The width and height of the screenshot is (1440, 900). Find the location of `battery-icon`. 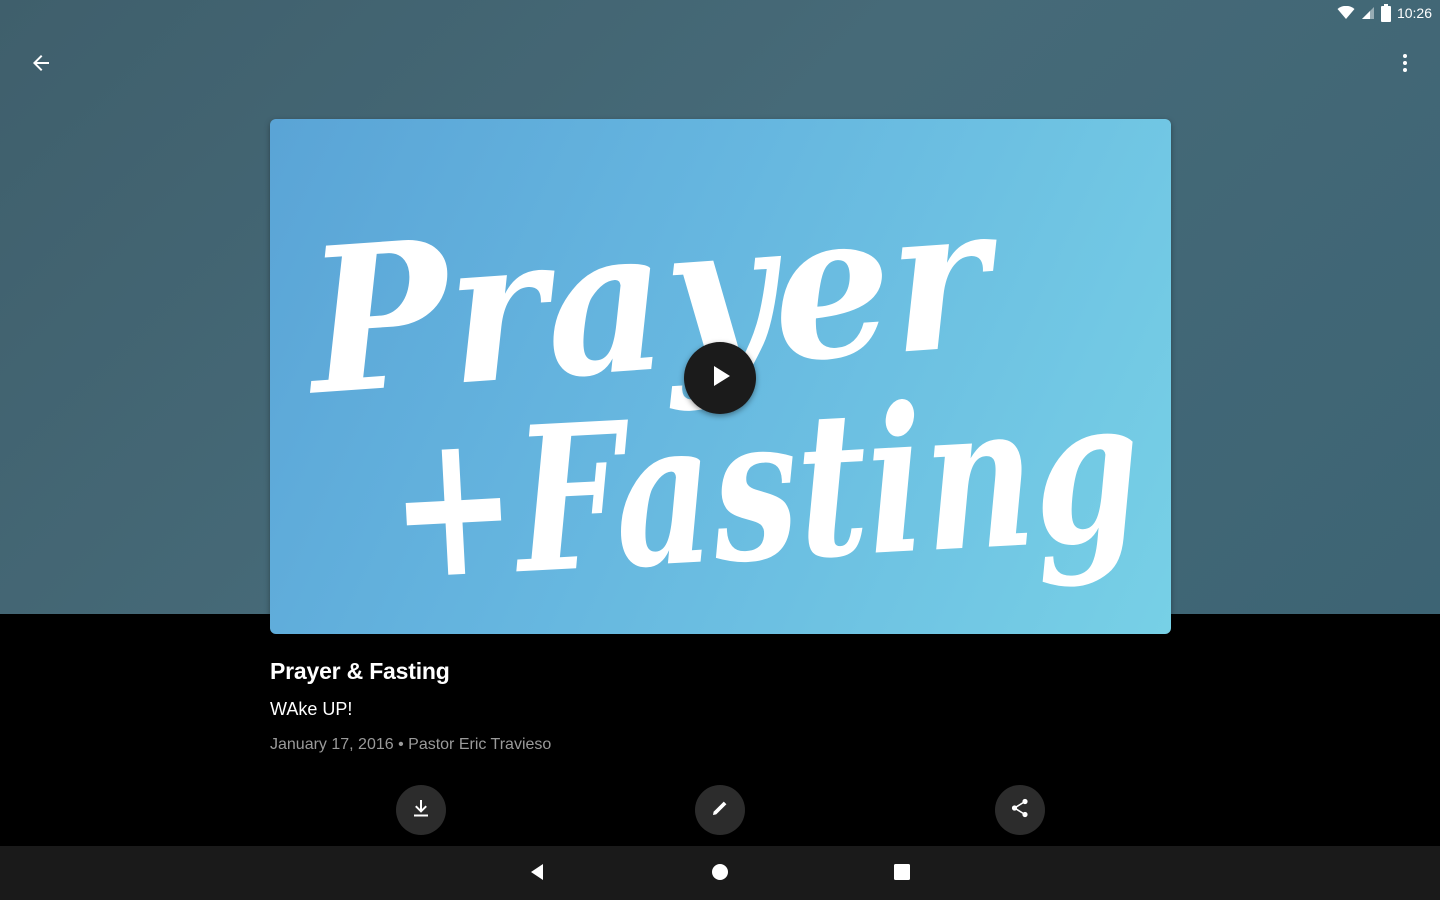

battery-icon is located at coordinates (1385, 13).